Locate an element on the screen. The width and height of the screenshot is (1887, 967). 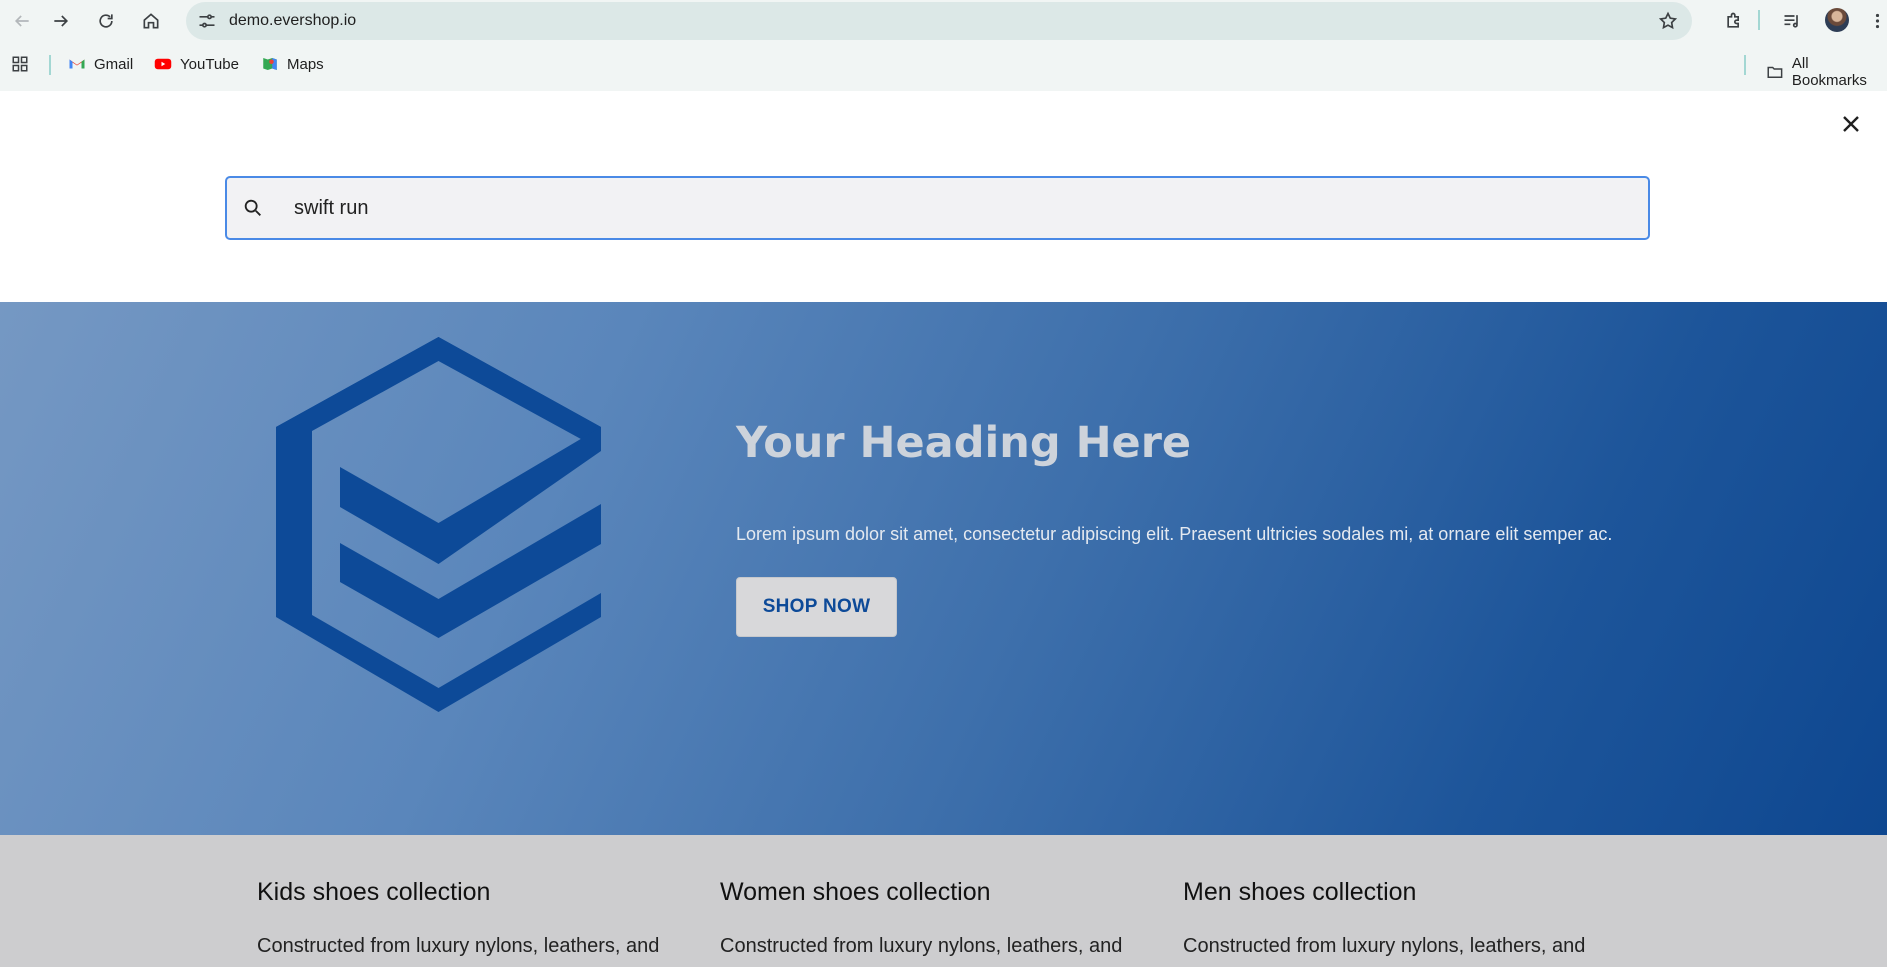
folder-icon is located at coordinates (1775, 72).